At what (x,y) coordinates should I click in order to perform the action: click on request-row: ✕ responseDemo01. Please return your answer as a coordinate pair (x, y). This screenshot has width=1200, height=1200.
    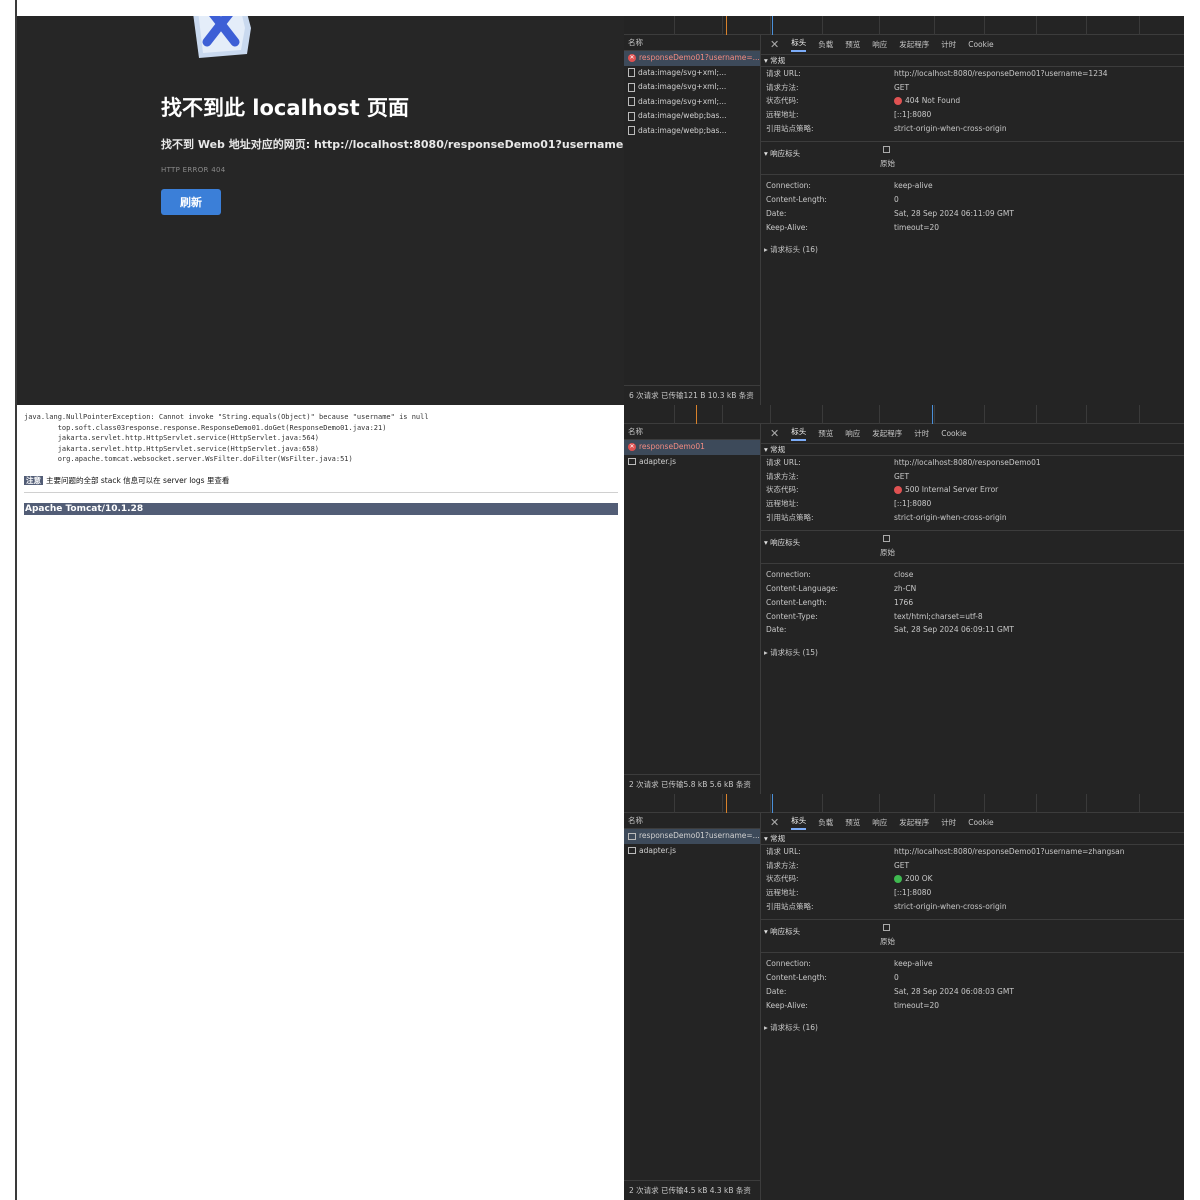
    Looking at the image, I should click on (692, 447).